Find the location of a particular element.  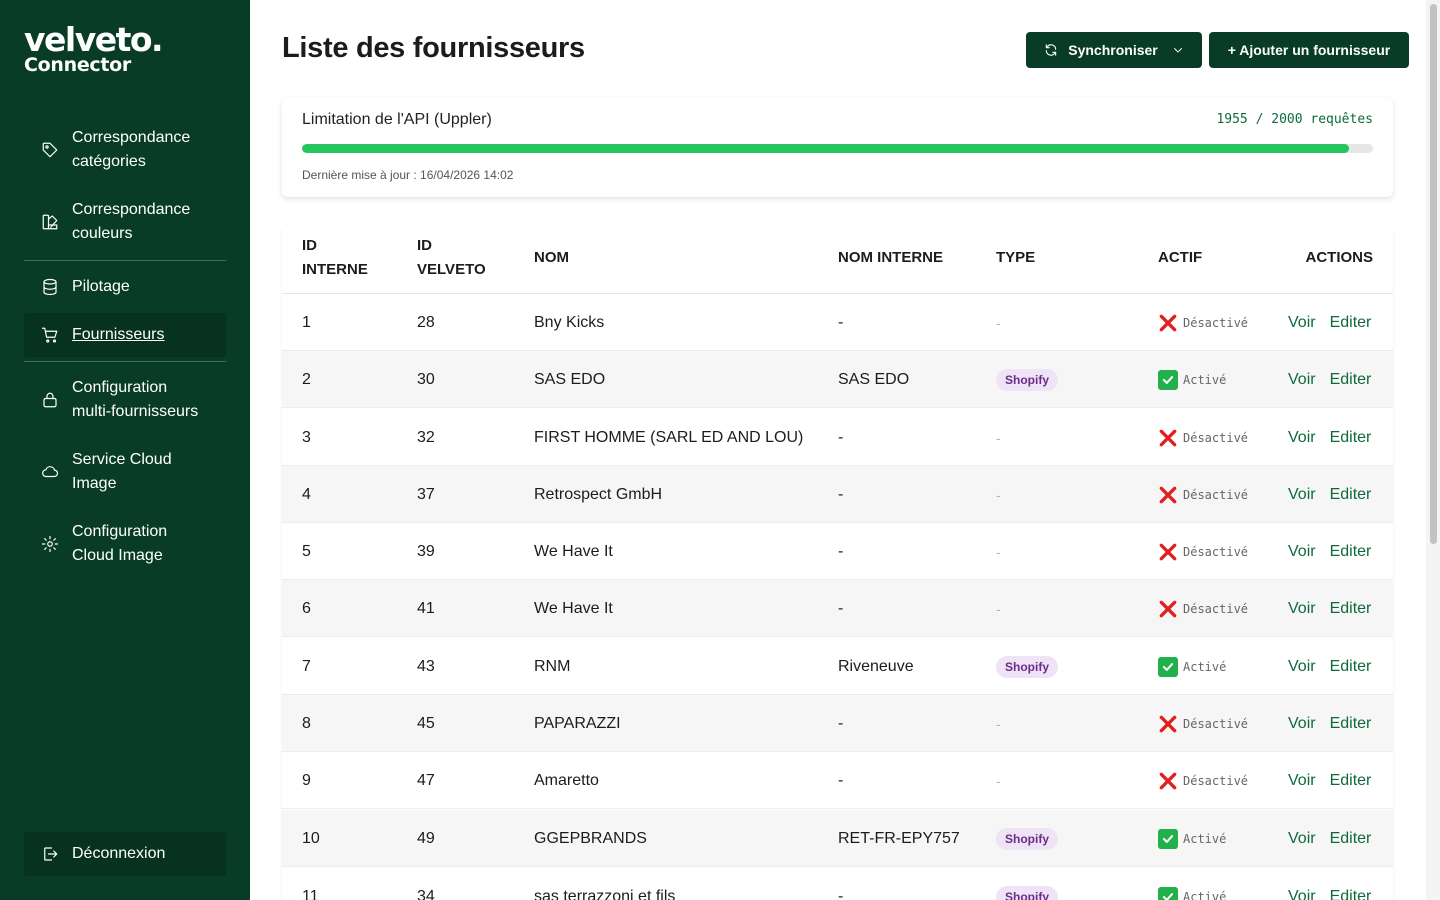

logout-button: Déconnexion is located at coordinates (125, 854).